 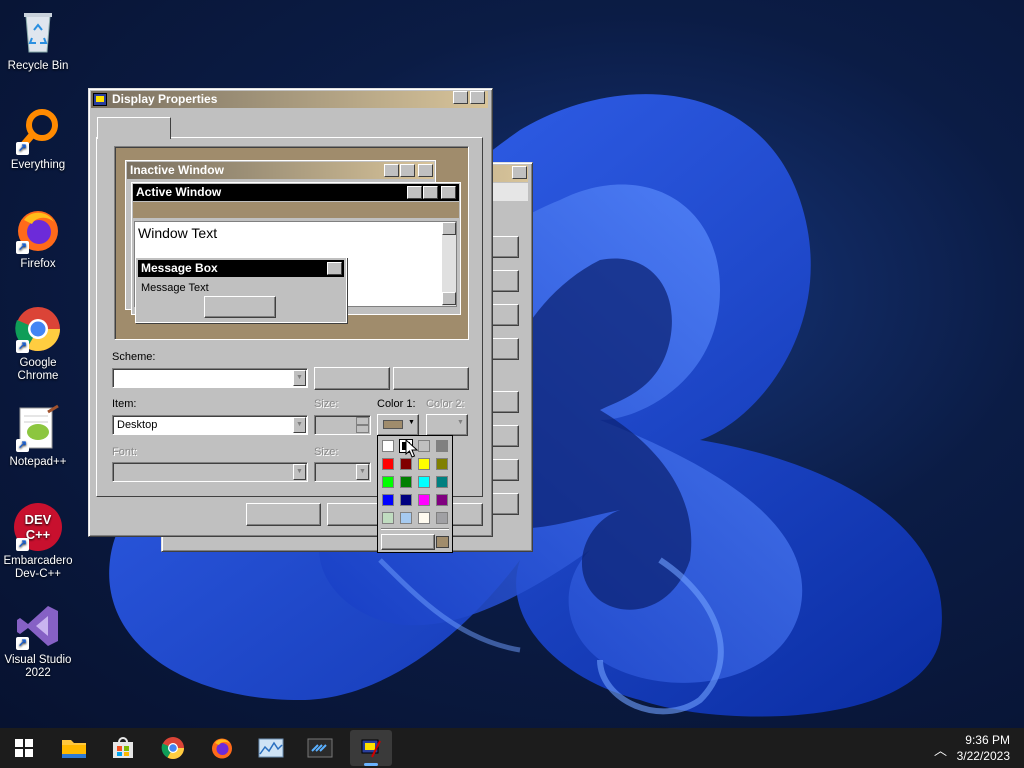 What do you see at coordinates (124, 404) in the screenshot?
I see `item-label: Item:` at bounding box center [124, 404].